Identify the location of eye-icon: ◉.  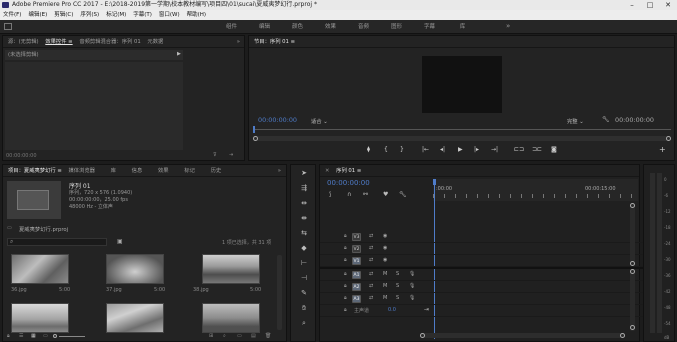
(385, 248).